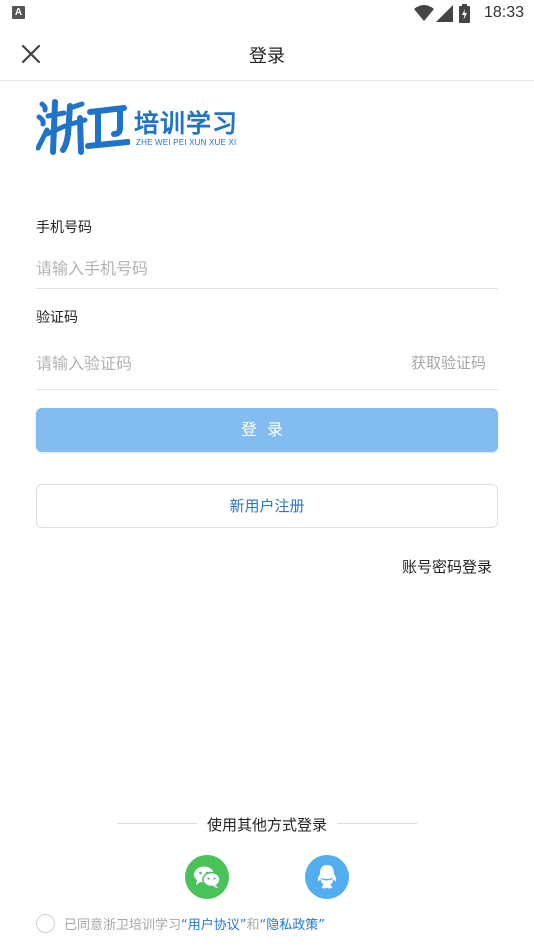 Image resolution: width=534 pixels, height=950 pixels. I want to click on logo-pinyin: ZHE WEI PEI XUN XUE XI, so click(186, 142).